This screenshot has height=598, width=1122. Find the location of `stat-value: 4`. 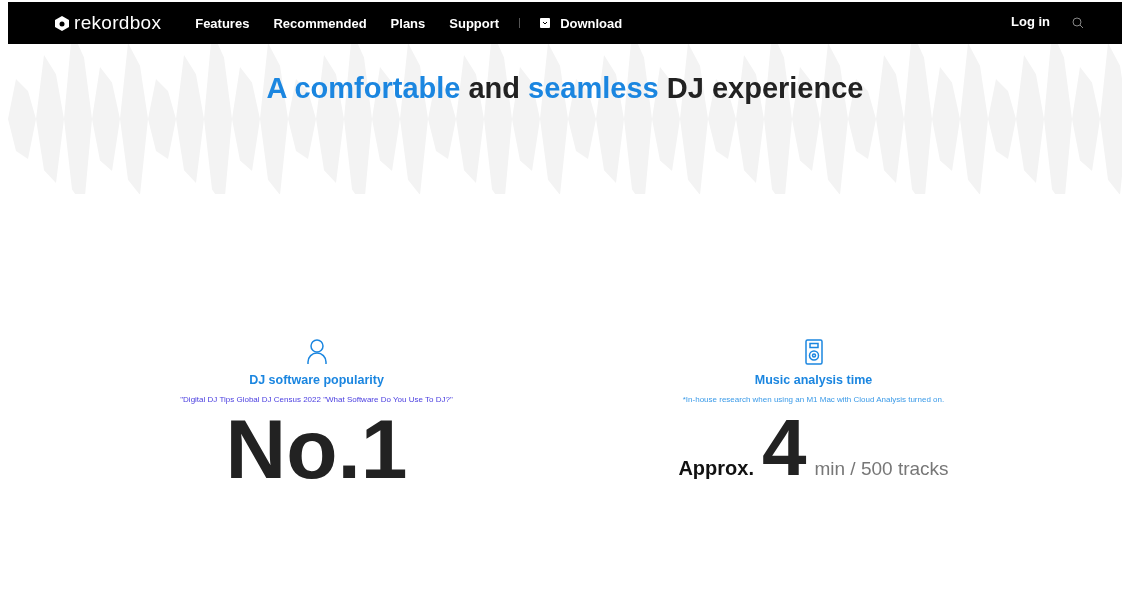

stat-value: 4 is located at coordinates (784, 448).